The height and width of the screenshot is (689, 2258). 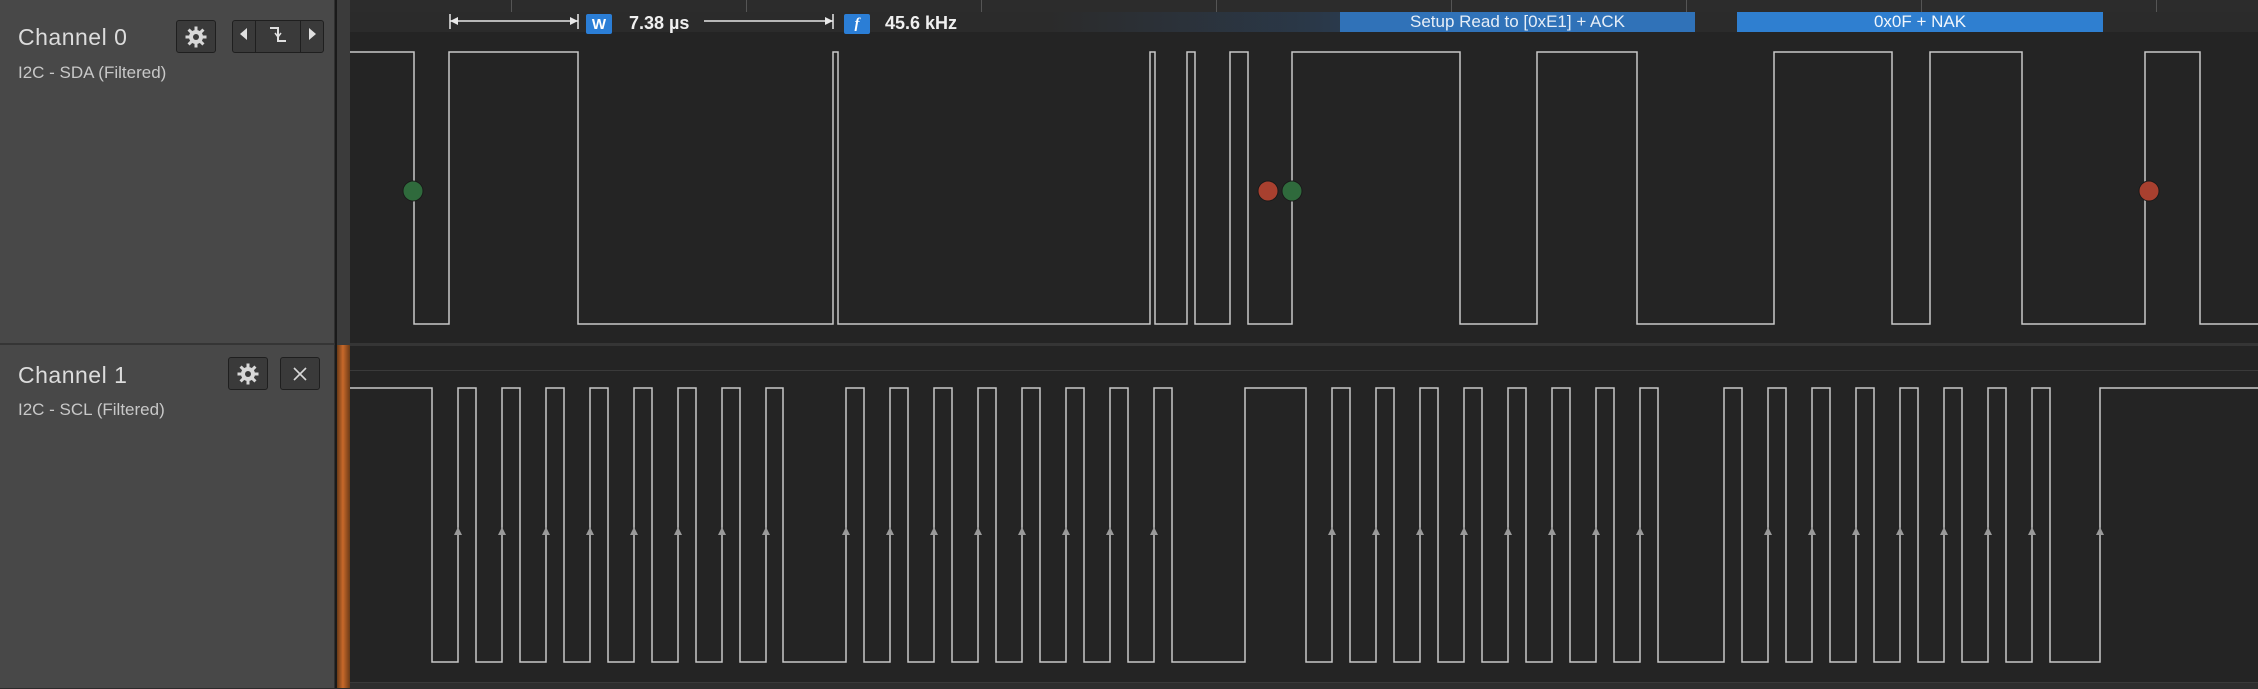 I want to click on channel-0-name: Channel 0, so click(x=72, y=37).